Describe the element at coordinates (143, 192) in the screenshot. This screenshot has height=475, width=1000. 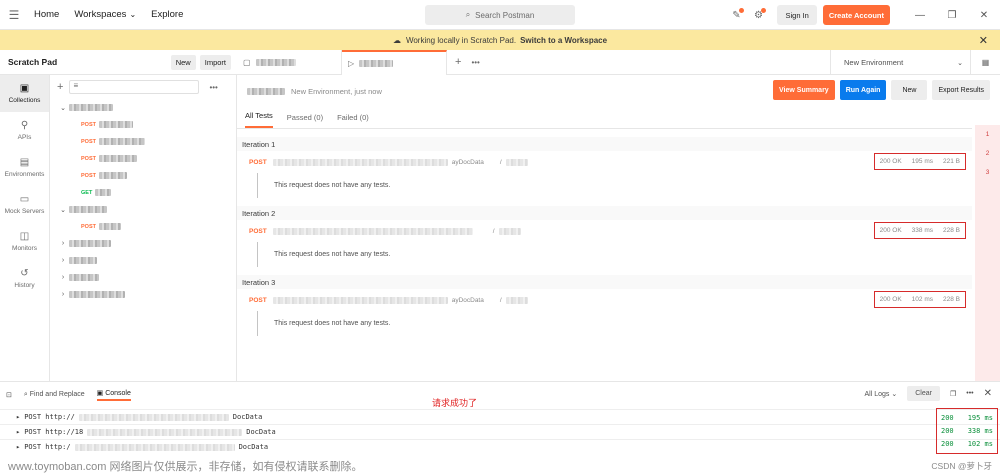
I see `request-item: GET` at that location.